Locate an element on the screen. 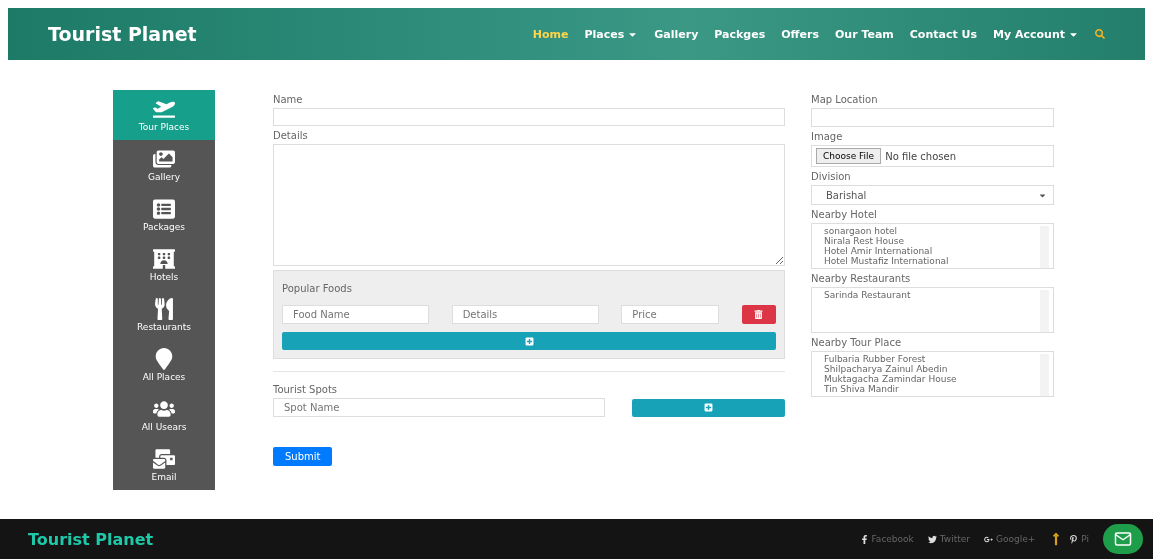 The height and width of the screenshot is (559, 1153). spot-name-field: Spot Name is located at coordinates (439, 407).